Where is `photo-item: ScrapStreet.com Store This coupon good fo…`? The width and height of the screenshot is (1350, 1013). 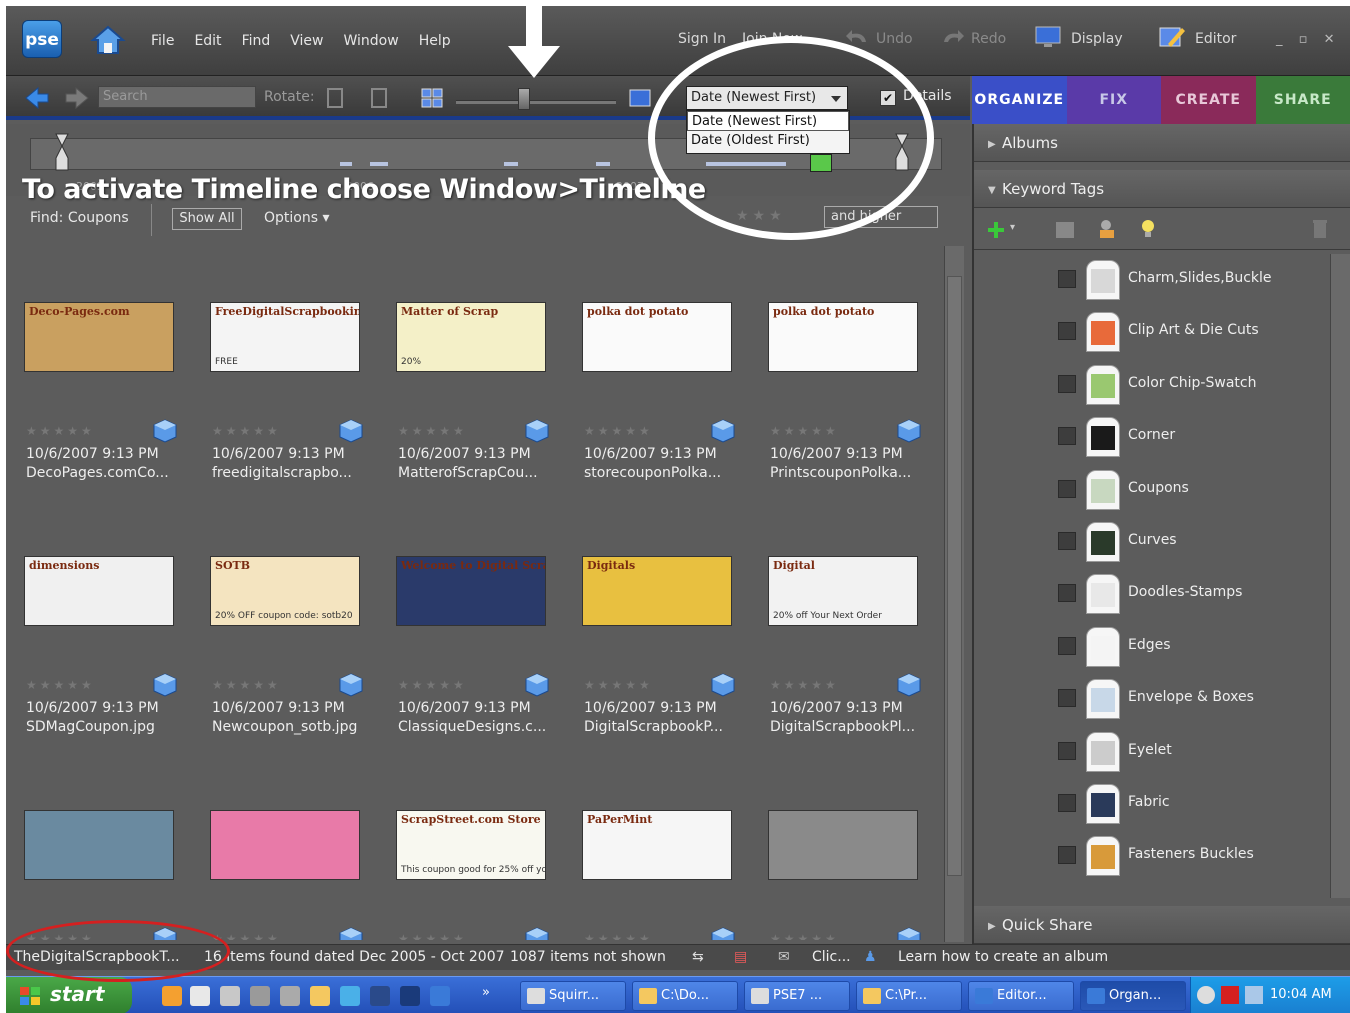 photo-item: ScrapStreet.com Store This coupon good fo… is located at coordinates (468, 847).